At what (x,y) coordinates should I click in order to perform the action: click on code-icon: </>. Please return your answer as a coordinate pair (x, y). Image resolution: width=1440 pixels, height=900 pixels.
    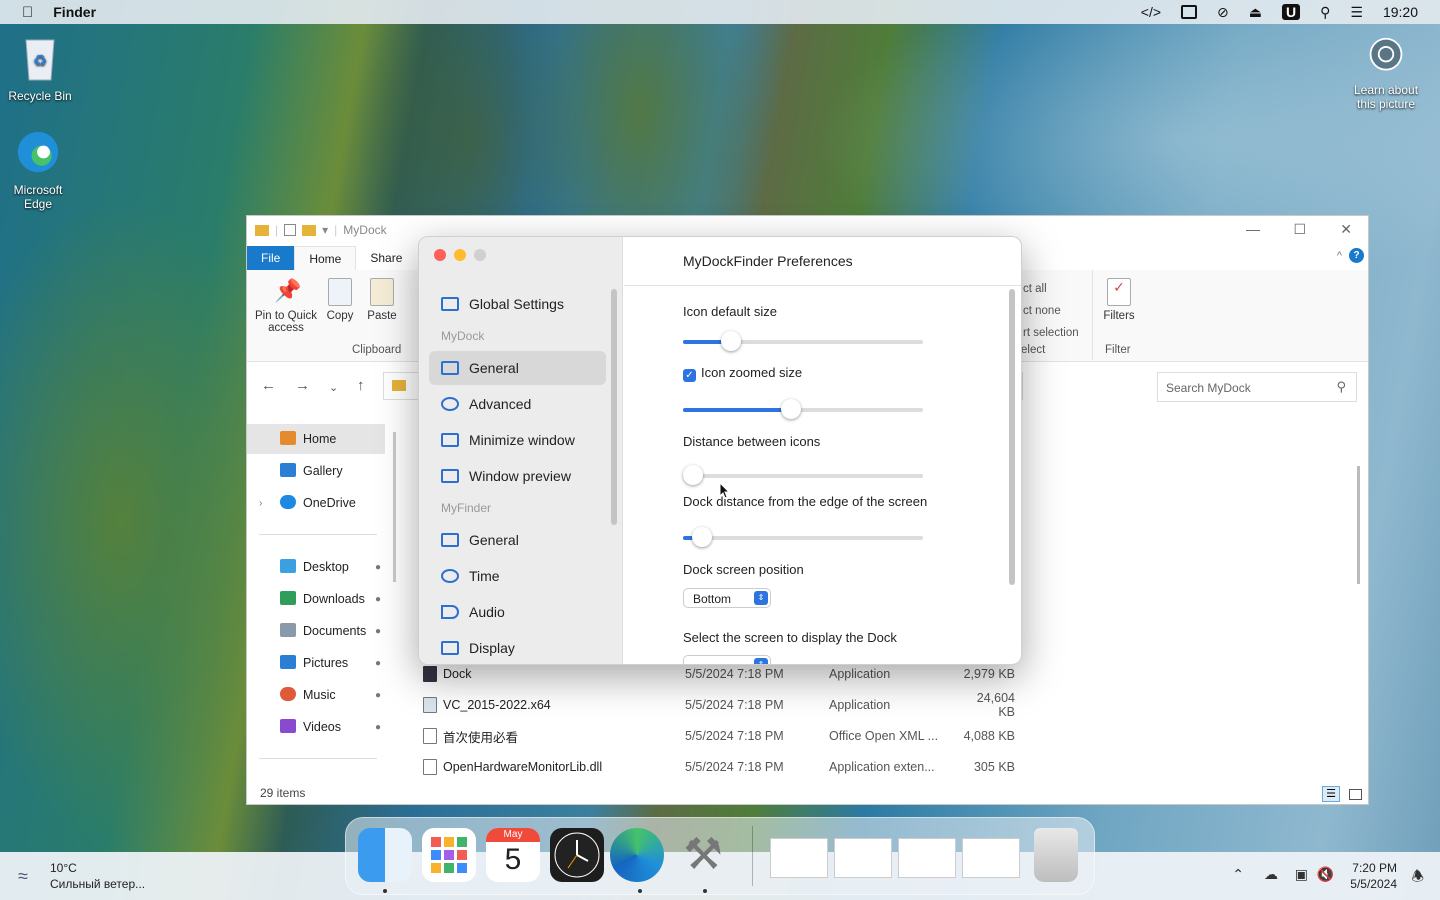
    Looking at the image, I should click on (1151, 12).